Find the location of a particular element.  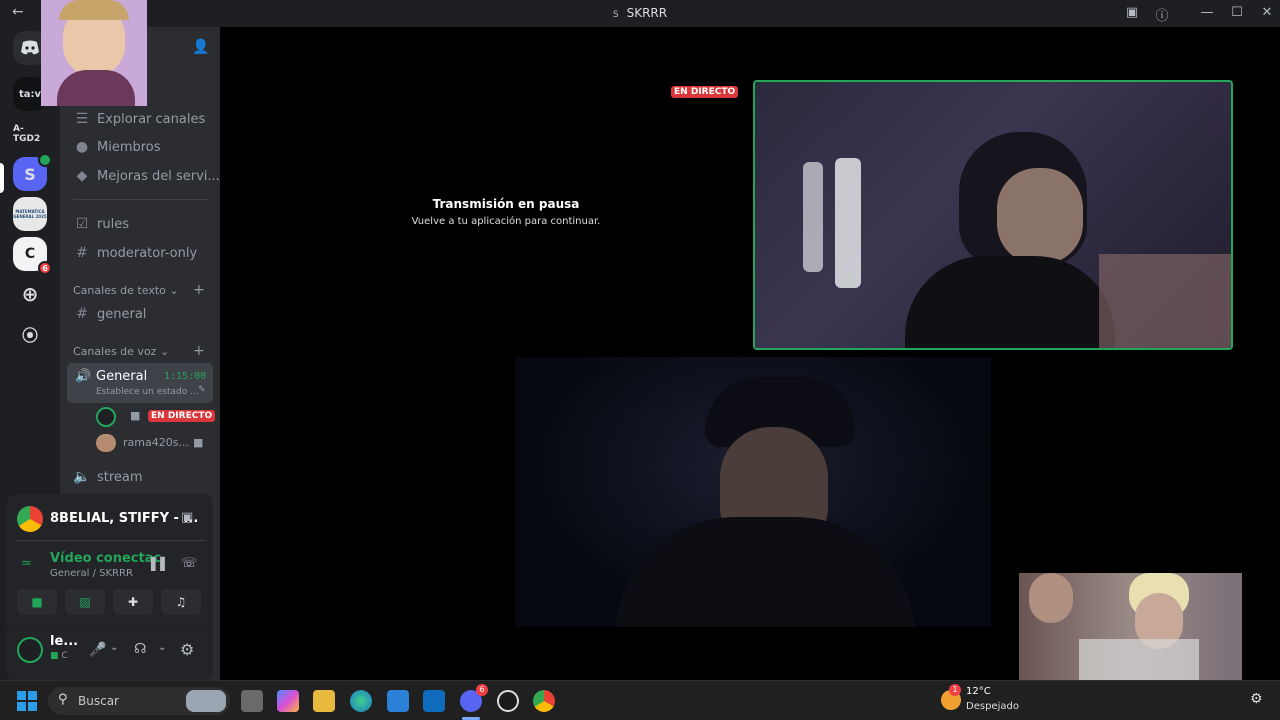

invite-people-icon: 👤 is located at coordinates (200, 47).